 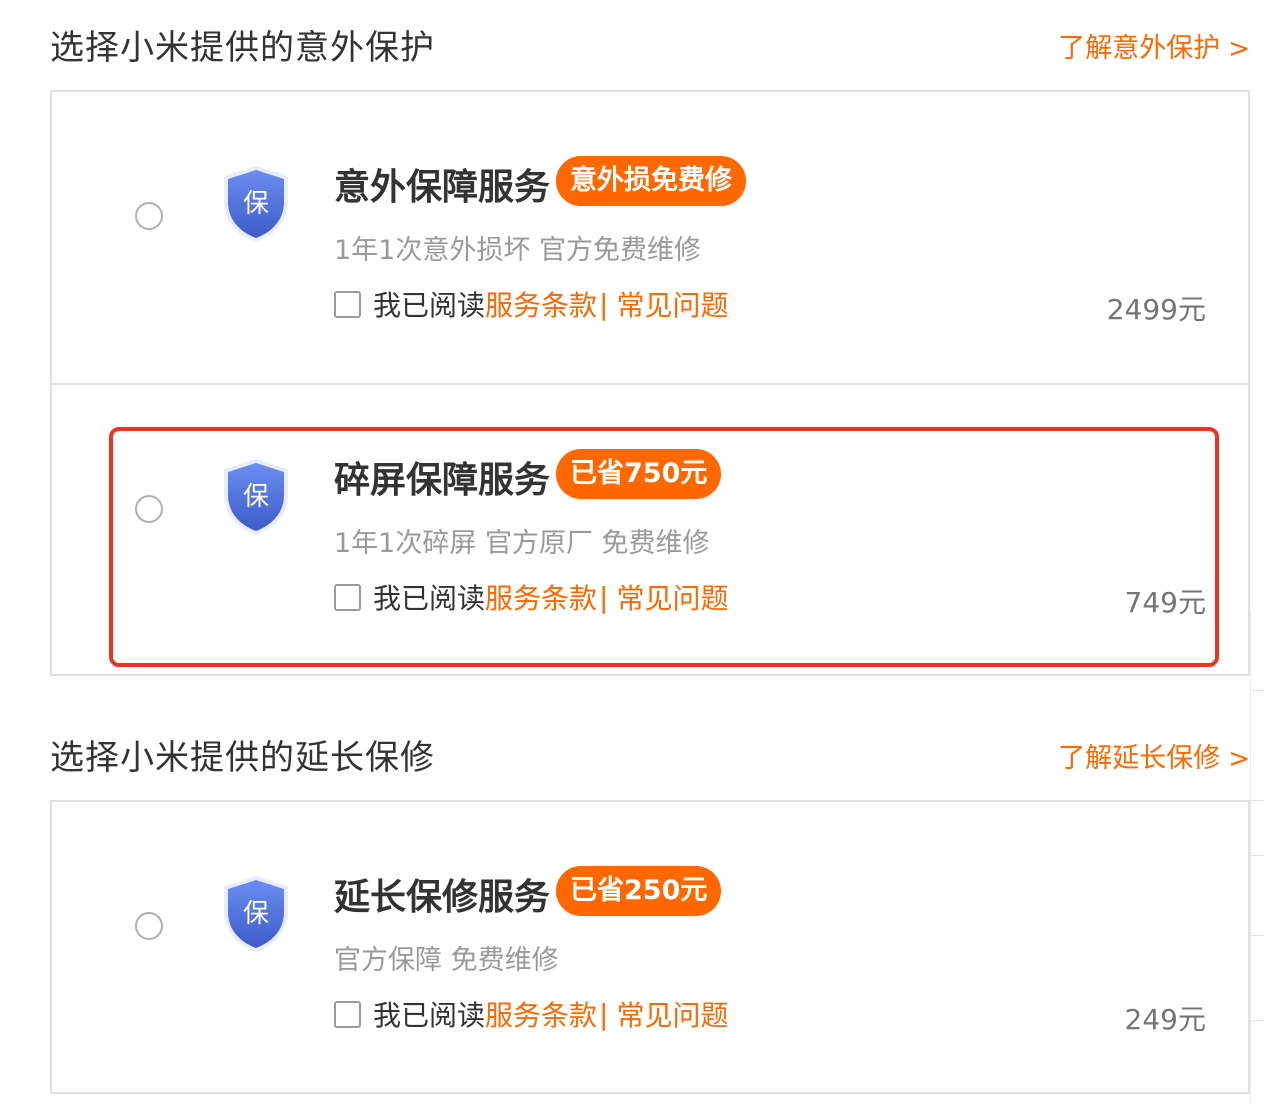 What do you see at coordinates (639, 891) in the screenshot?
I see `service-badge: 已省250元` at bounding box center [639, 891].